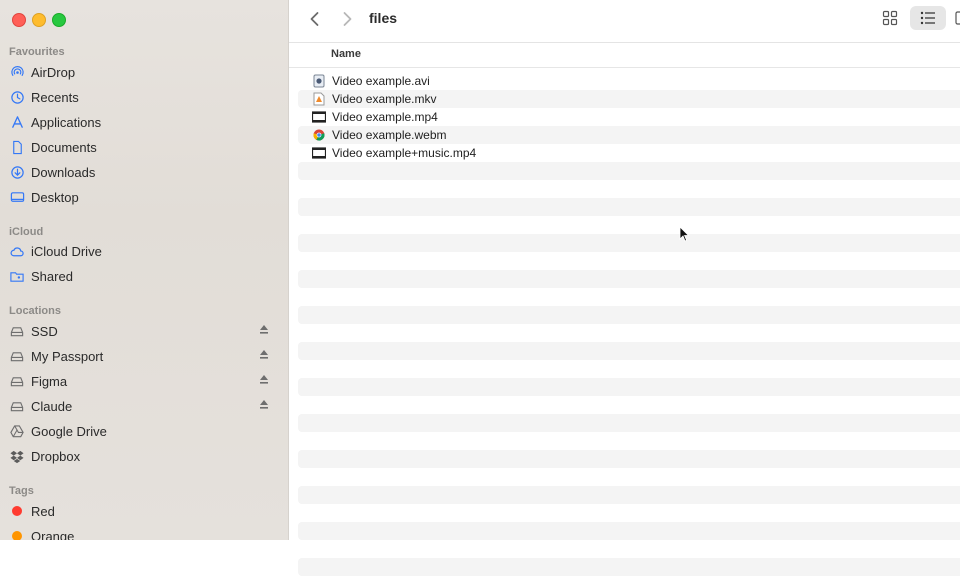  Describe the element at coordinates (19, 20) in the screenshot. I see `close-window-button` at that location.